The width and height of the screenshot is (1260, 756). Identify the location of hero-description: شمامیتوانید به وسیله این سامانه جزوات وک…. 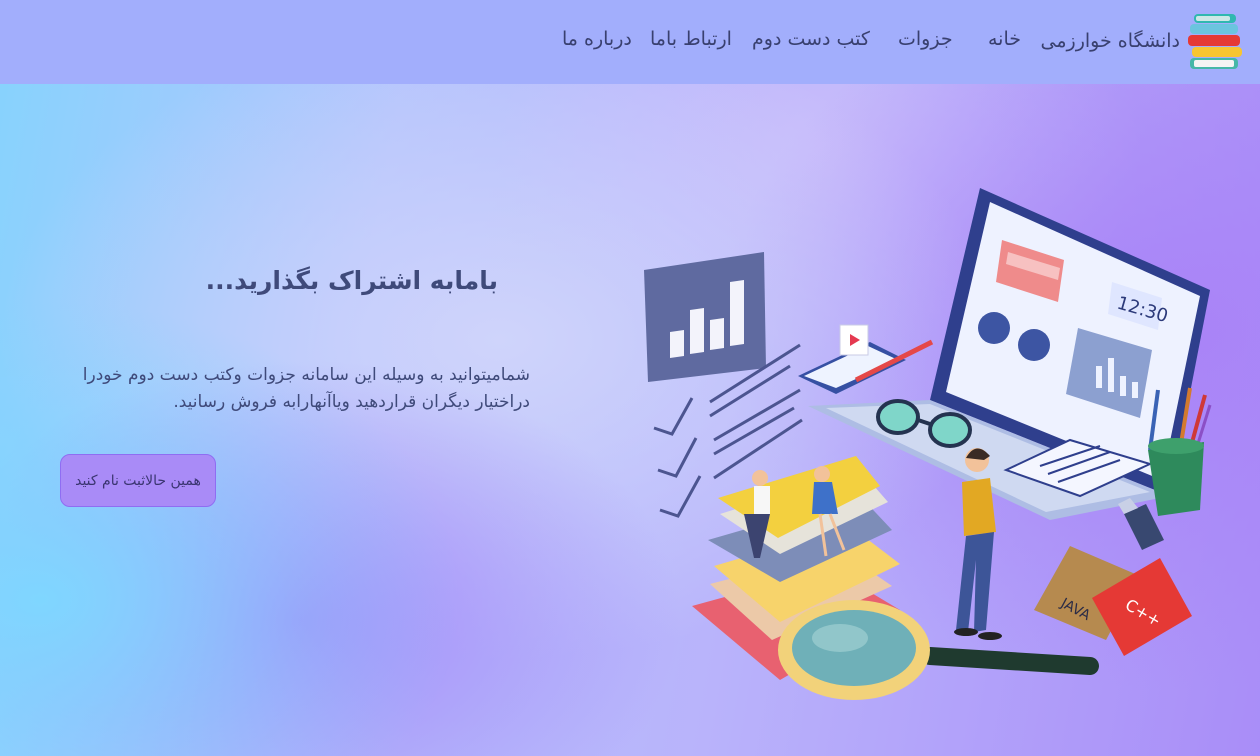
(295, 389).